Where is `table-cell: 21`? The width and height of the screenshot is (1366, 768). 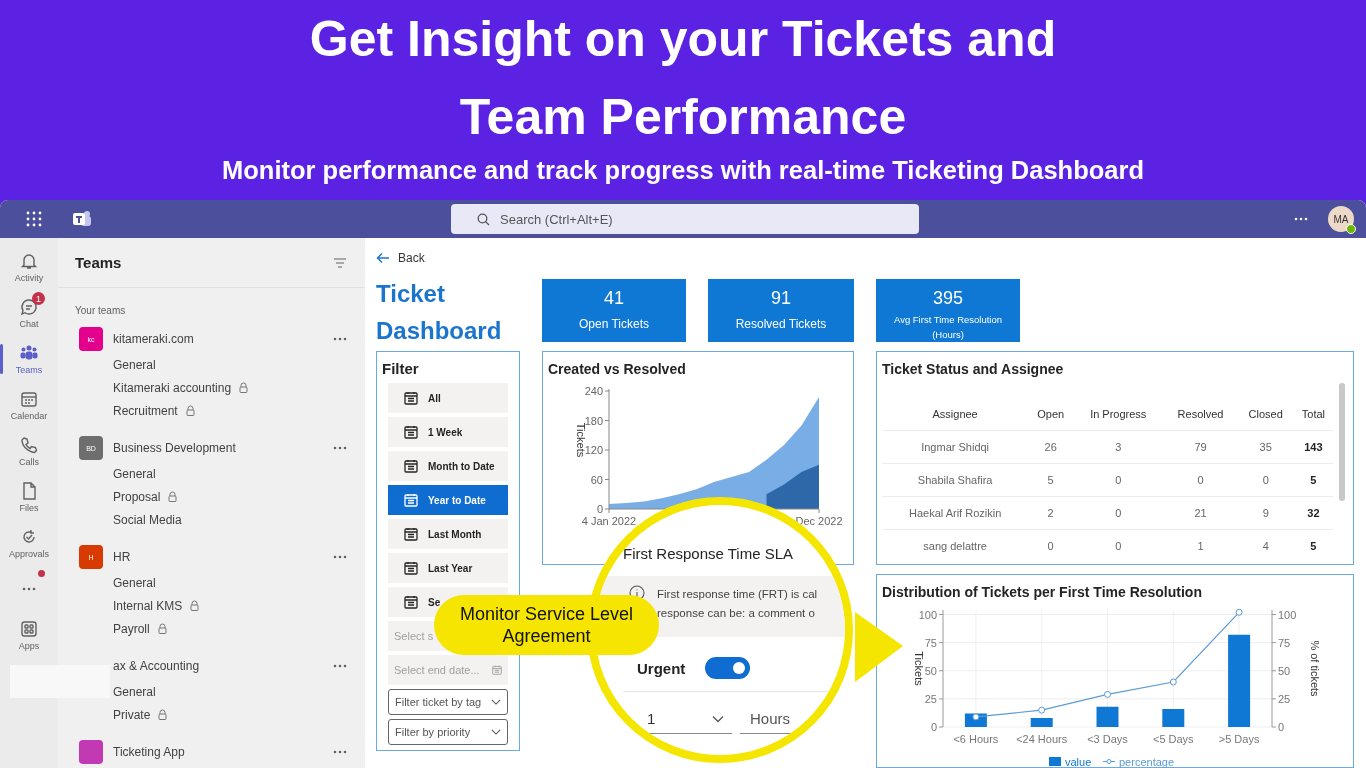 table-cell: 21 is located at coordinates (1200, 513).